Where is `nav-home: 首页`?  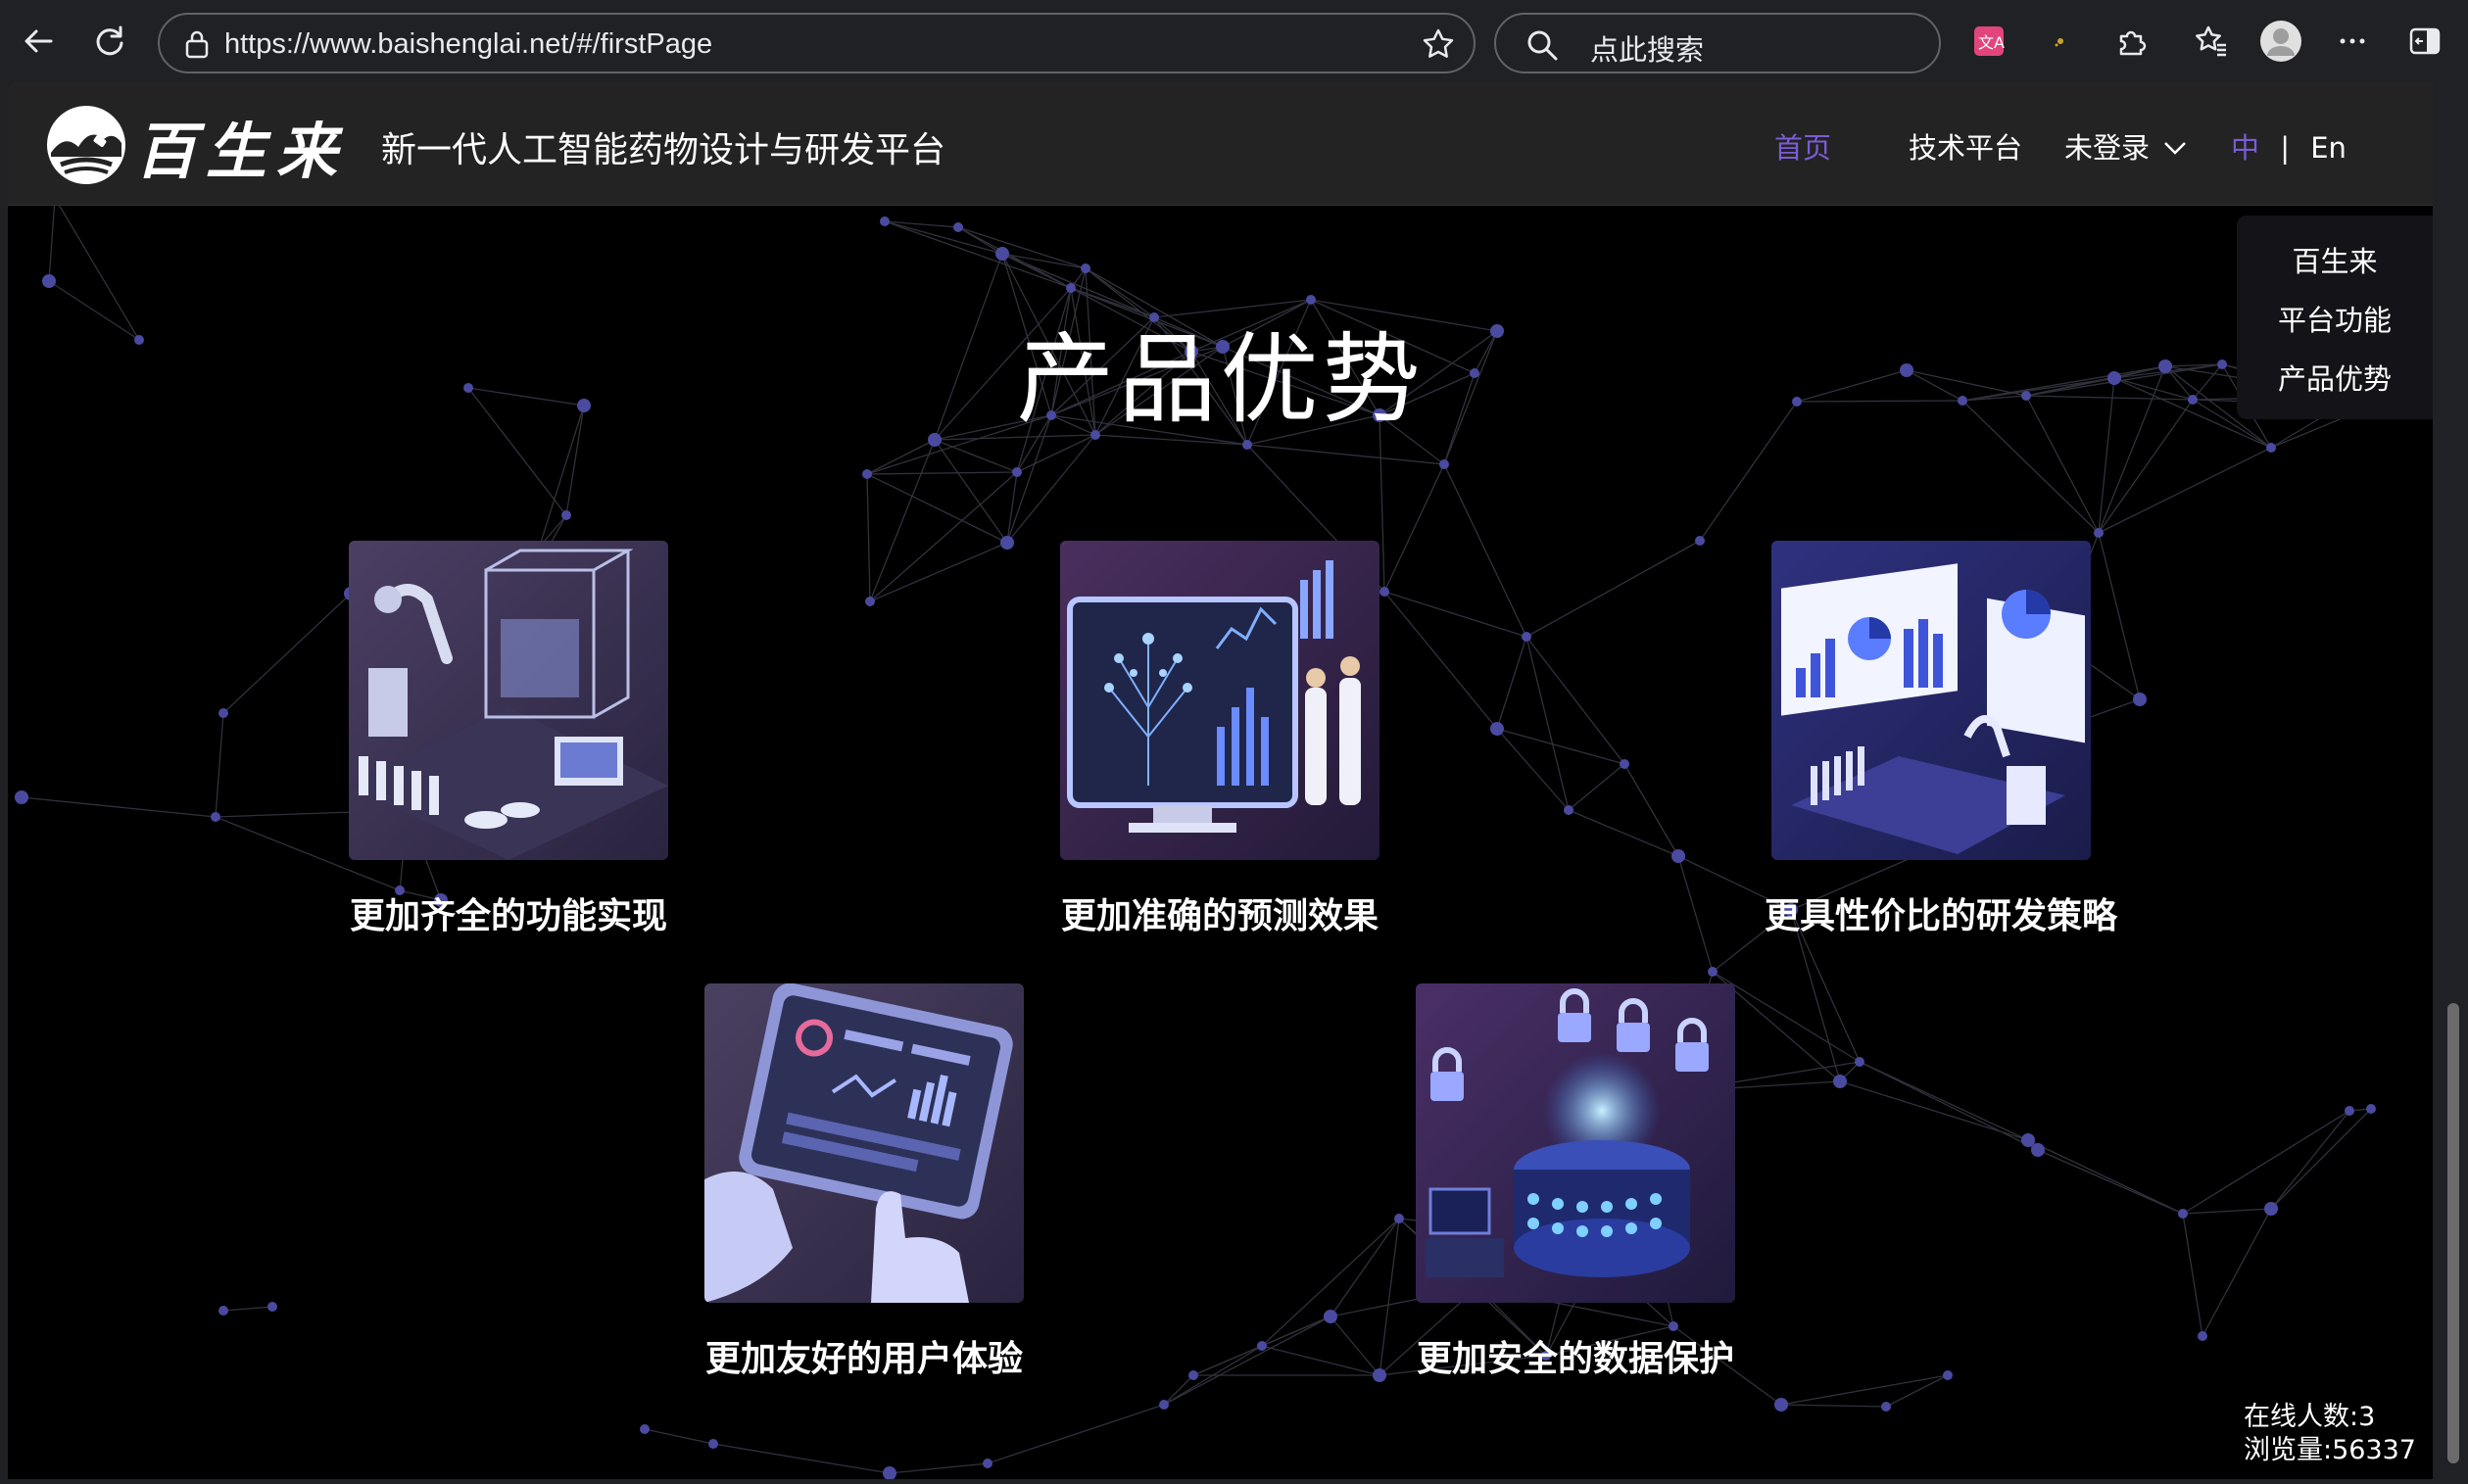 nav-home: 首页 is located at coordinates (1802, 146).